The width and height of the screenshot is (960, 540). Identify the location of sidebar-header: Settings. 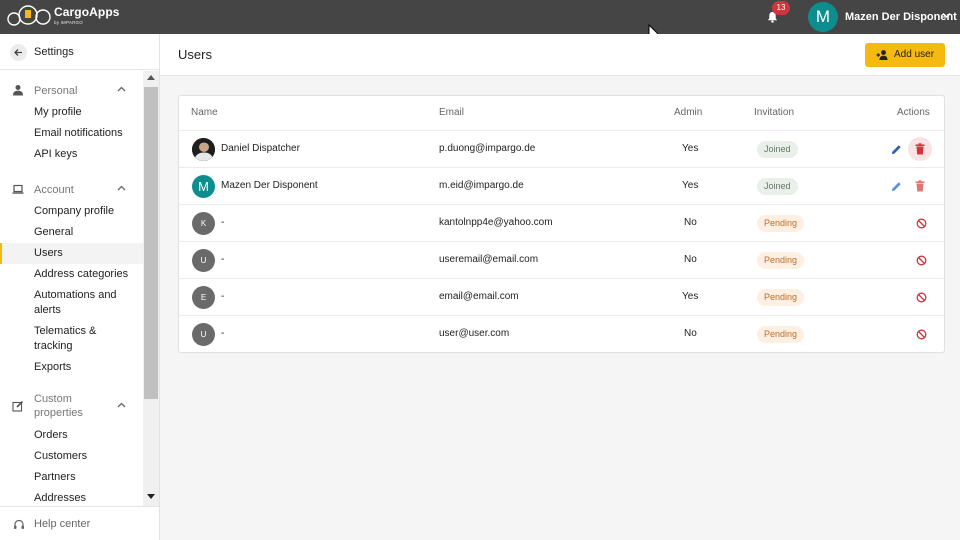
(79, 52).